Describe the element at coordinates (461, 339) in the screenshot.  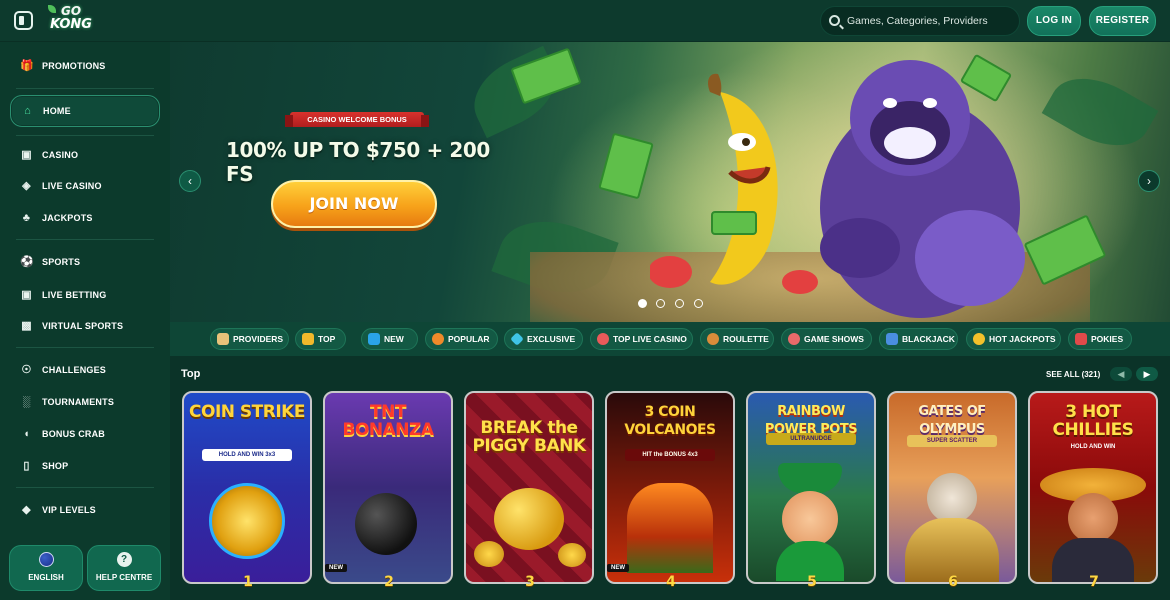
I see `category-popular: POPULAR` at that location.